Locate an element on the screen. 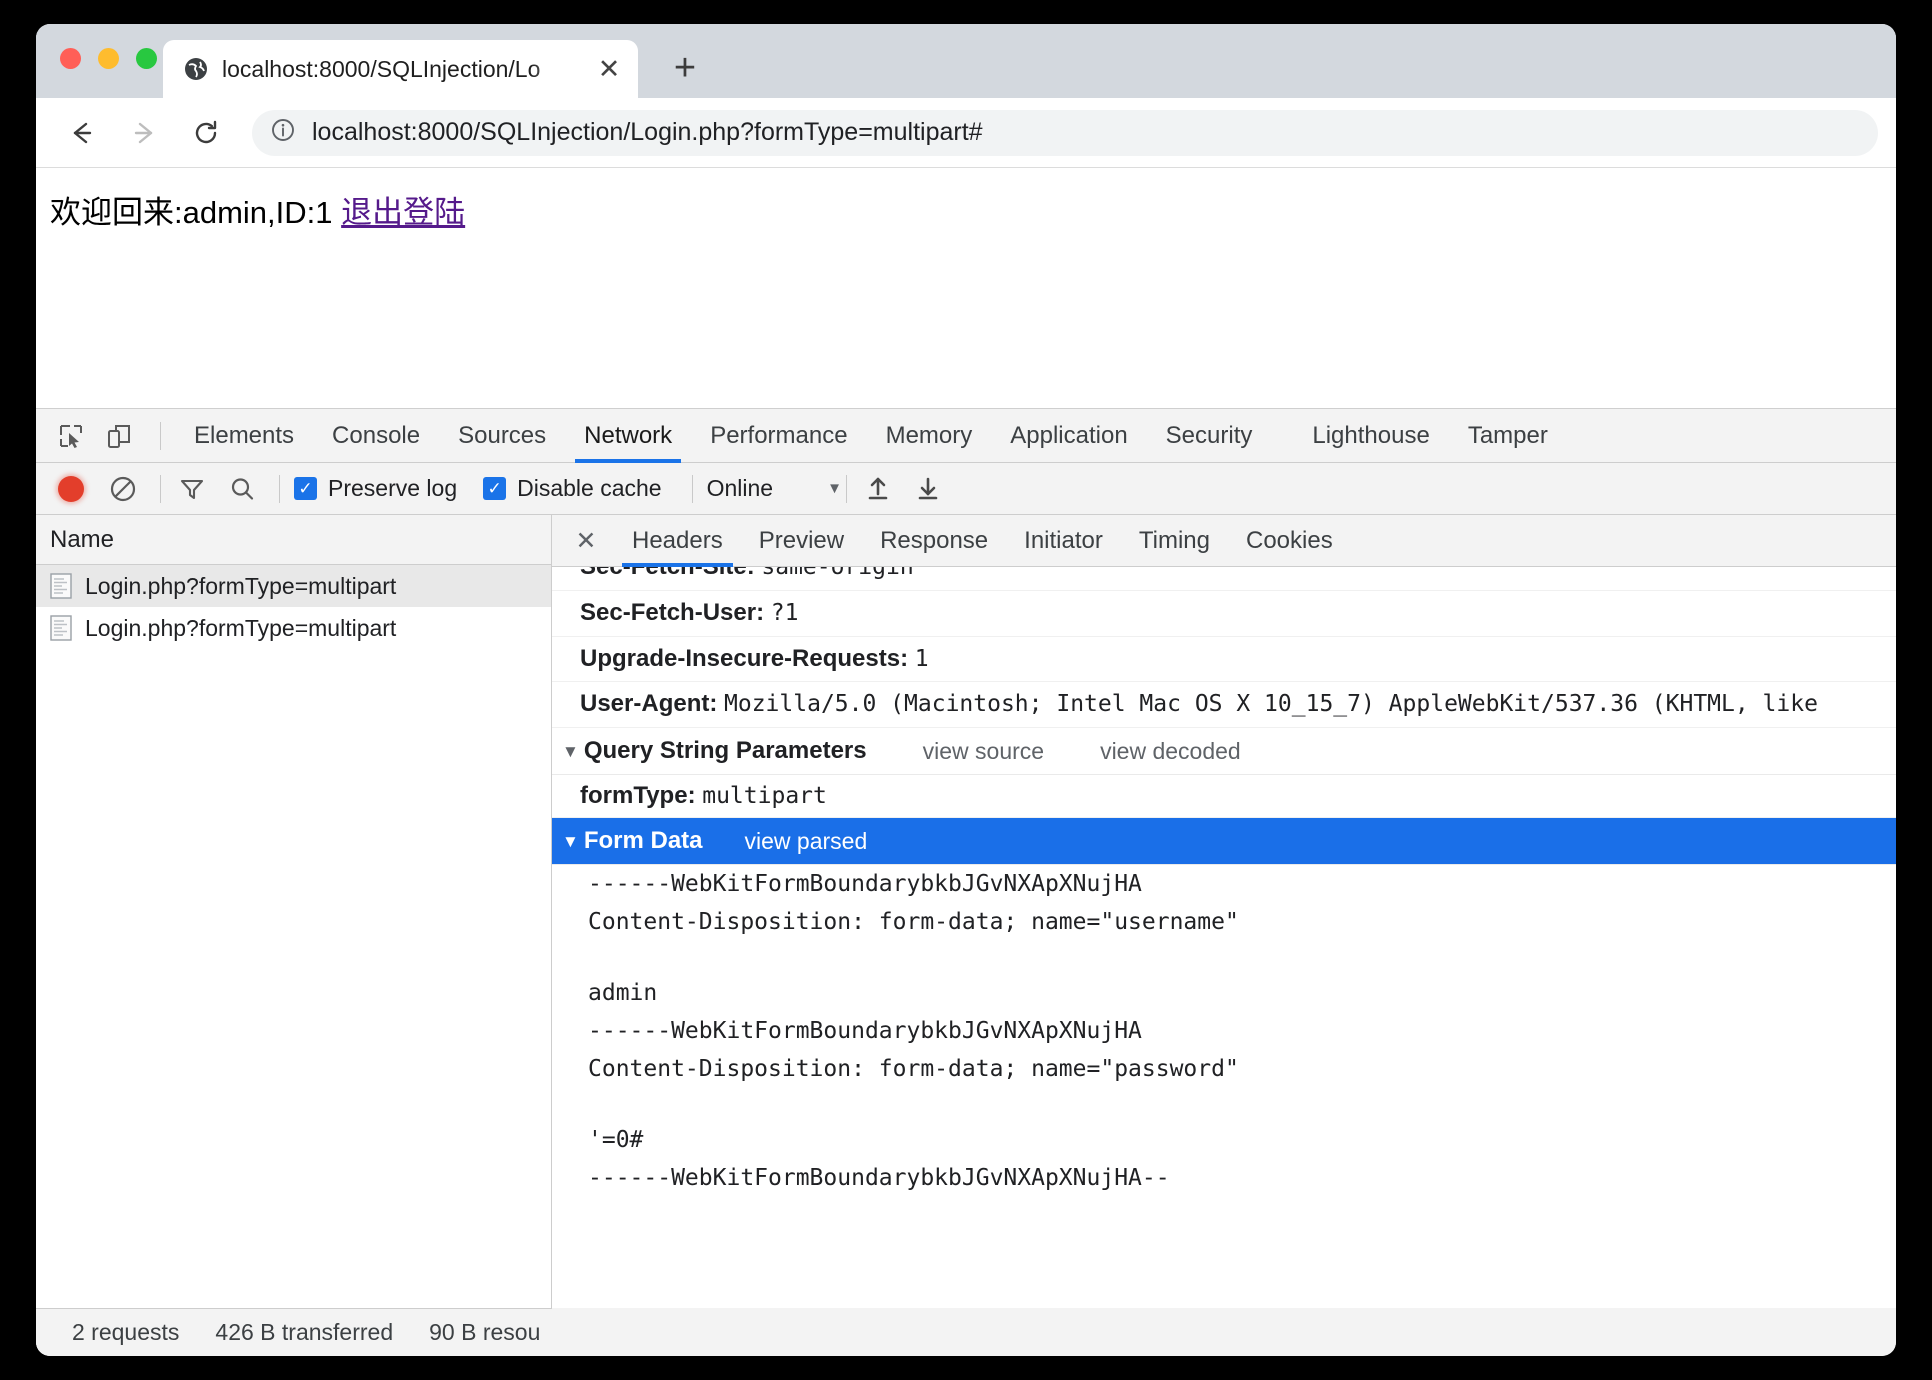  maximize-window-button is located at coordinates (146, 58).